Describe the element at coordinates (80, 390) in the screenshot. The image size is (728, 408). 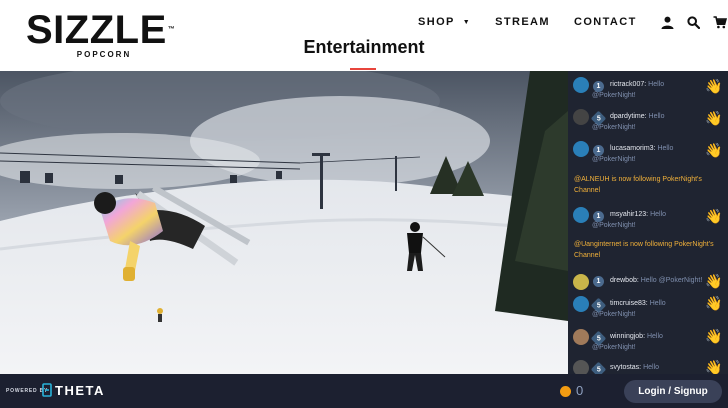
I see `theta-wordmark: THETA` at that location.